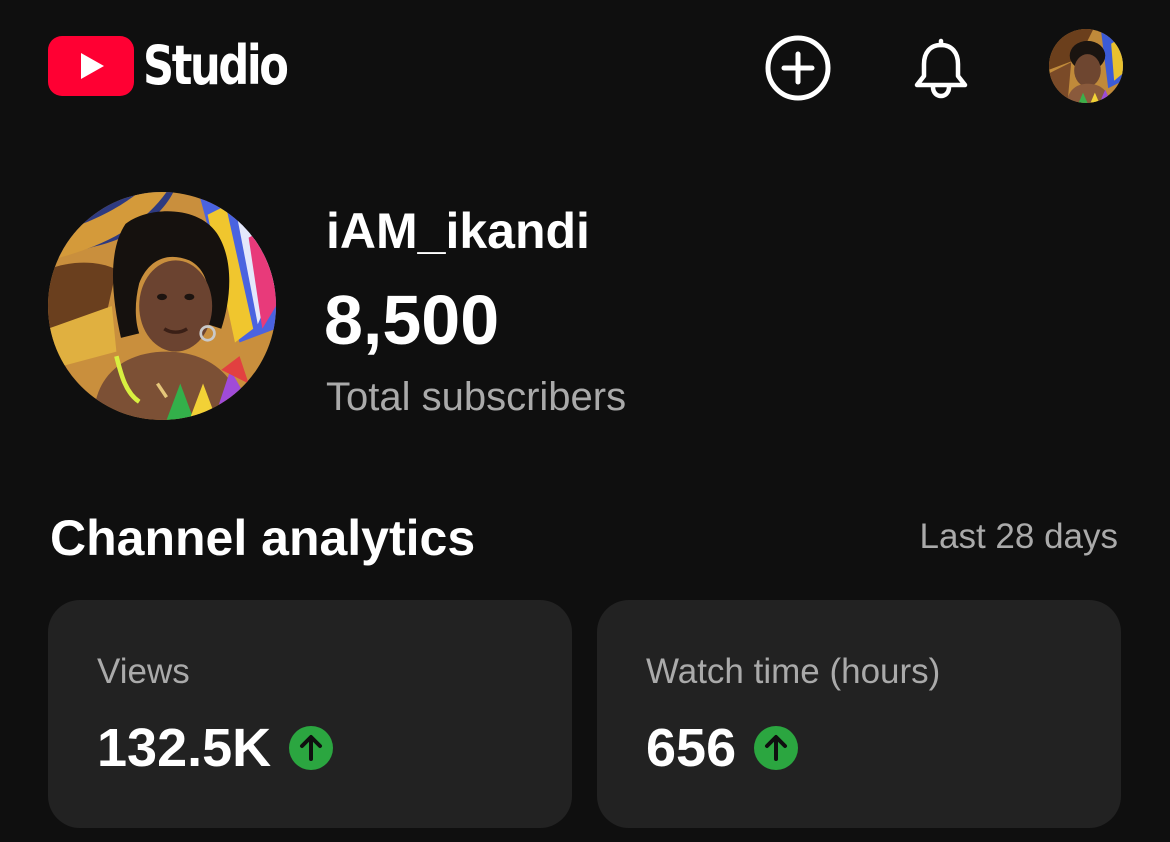 This screenshot has height=842, width=1170. What do you see at coordinates (216, 65) in the screenshot?
I see `studio-wordmark: Studio` at bounding box center [216, 65].